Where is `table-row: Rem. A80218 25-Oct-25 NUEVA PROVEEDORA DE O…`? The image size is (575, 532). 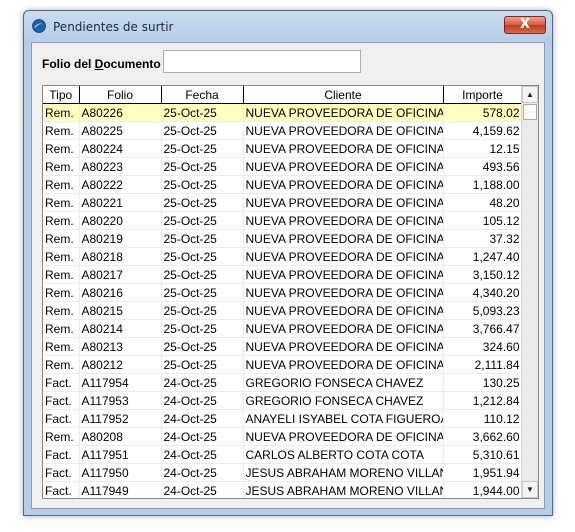 table-row: Rem. A80218 25-Oct-25 NUEVA PROVEEDORA DE O… is located at coordinates (283, 256).